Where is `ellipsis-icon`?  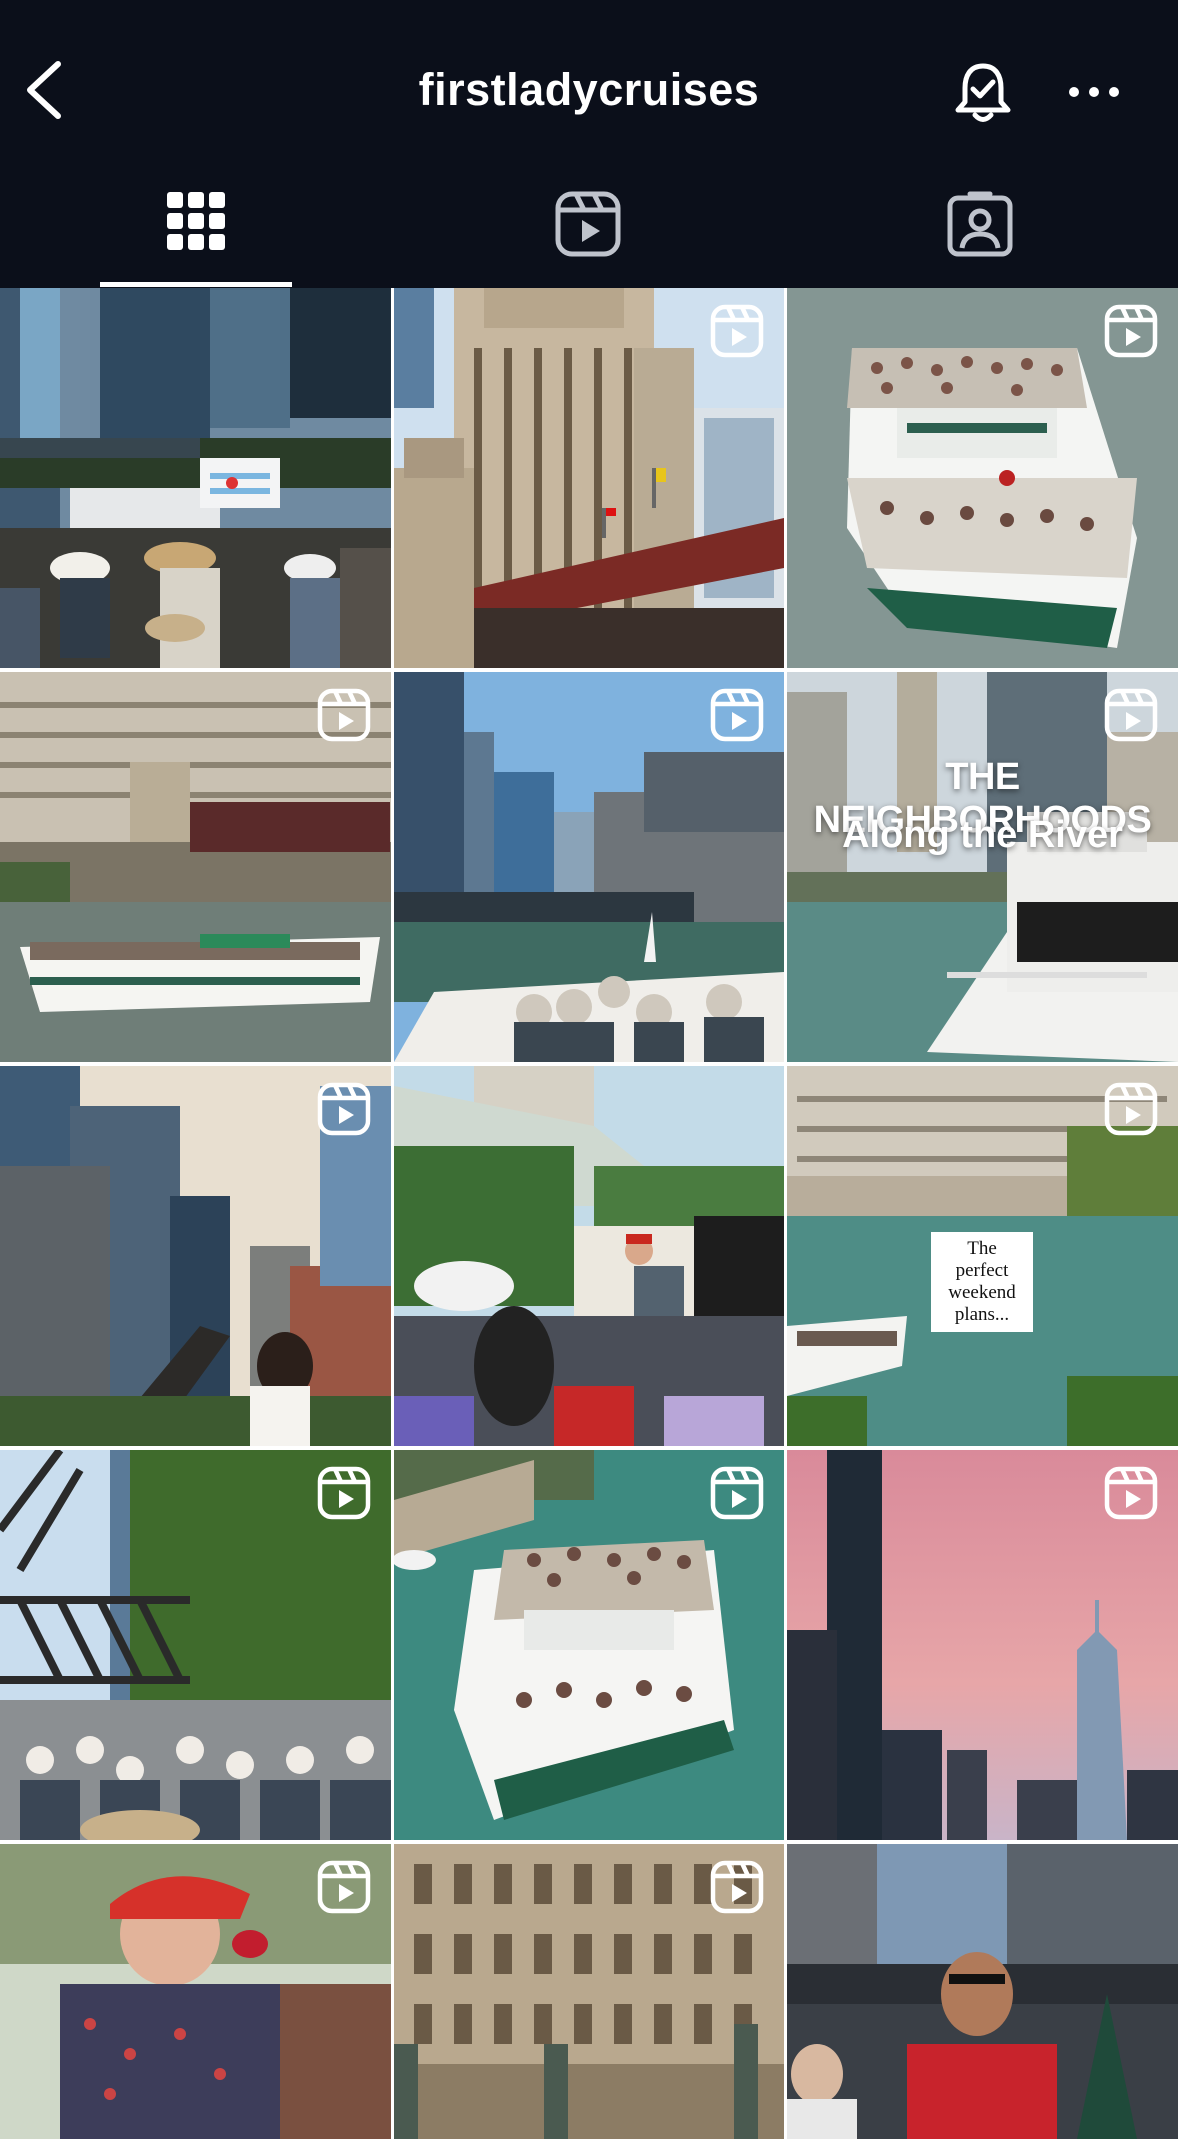 ellipsis-icon is located at coordinates (1094, 92).